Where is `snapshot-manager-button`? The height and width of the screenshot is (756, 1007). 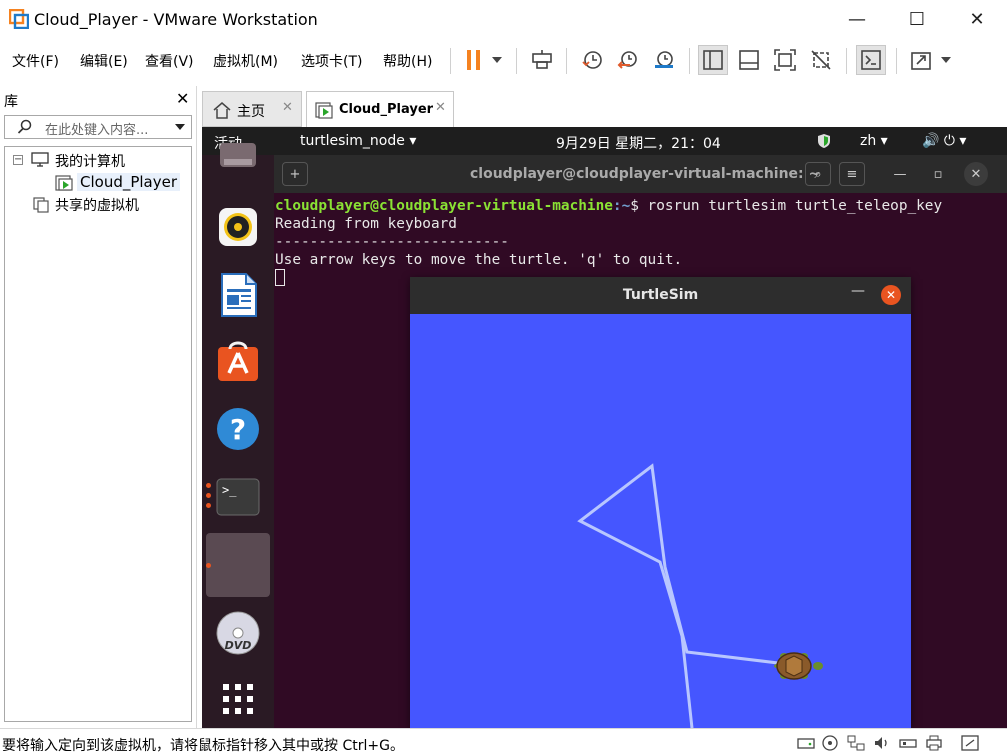 snapshot-manager-button is located at coordinates (664, 60).